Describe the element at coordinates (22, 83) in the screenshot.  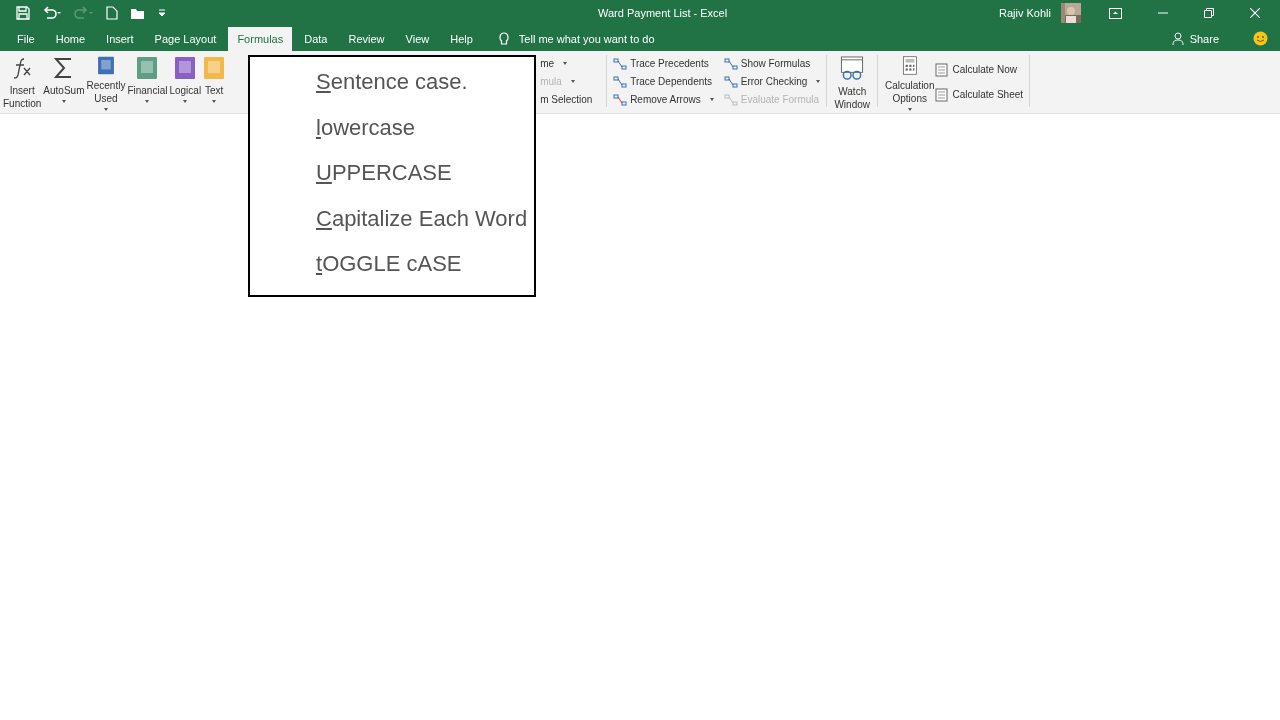
I see `ribbon-button: Insert Function` at that location.